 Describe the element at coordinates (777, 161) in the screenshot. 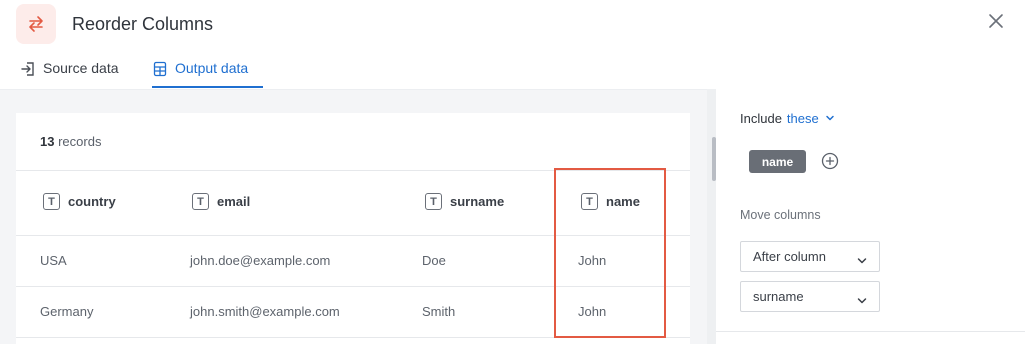

I see `column-chip-name: name` at that location.